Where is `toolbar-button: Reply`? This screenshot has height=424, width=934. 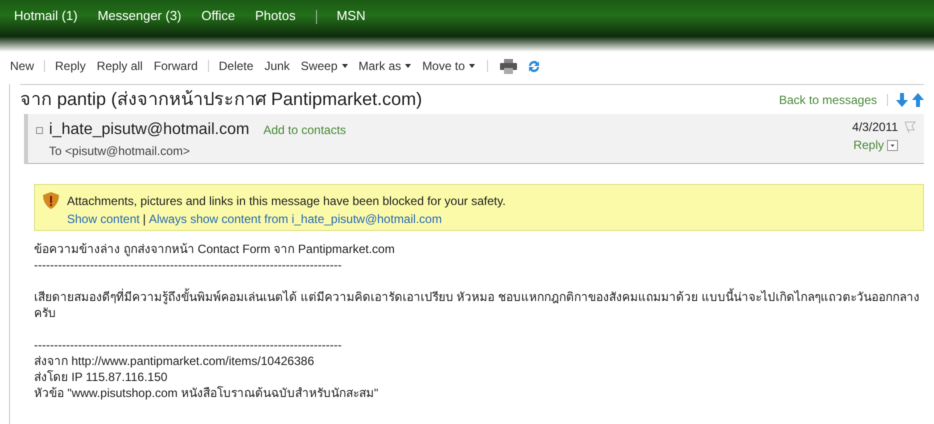 toolbar-button: Reply is located at coordinates (70, 66).